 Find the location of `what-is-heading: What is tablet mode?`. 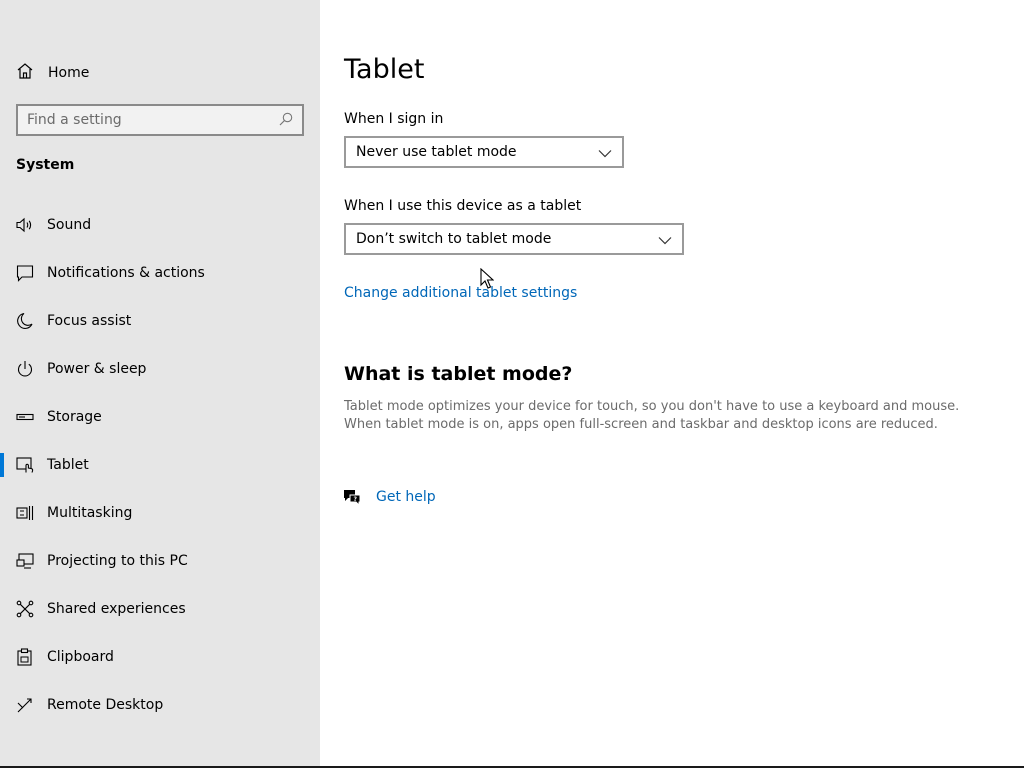

what-is-heading: What is tablet mode? is located at coordinates (458, 374).